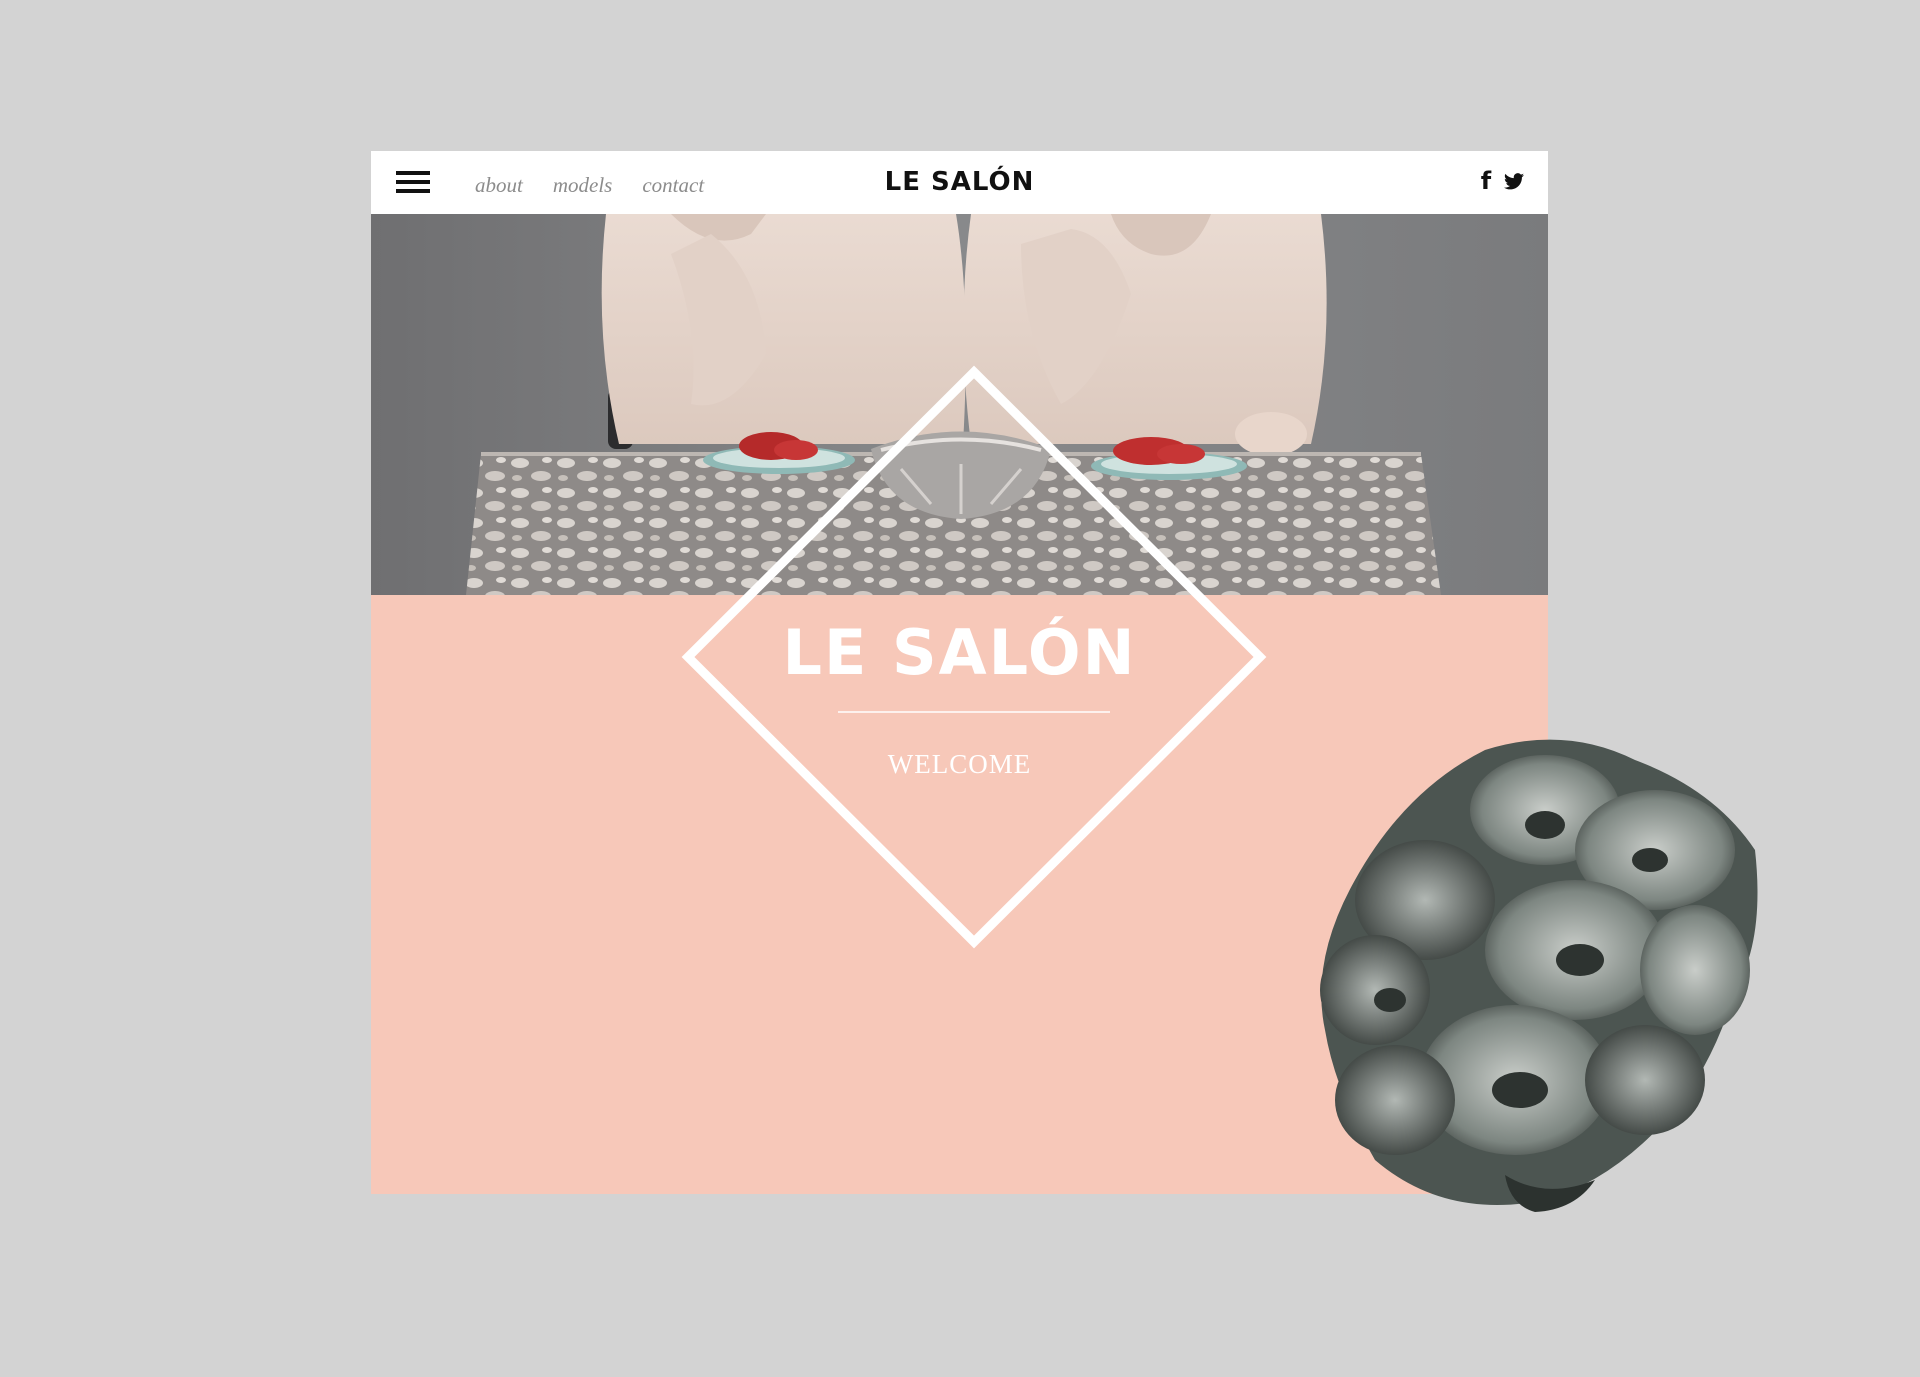 This screenshot has height=1377, width=1920. What do you see at coordinates (974, 712) in the screenshot?
I see `title-divider` at bounding box center [974, 712].